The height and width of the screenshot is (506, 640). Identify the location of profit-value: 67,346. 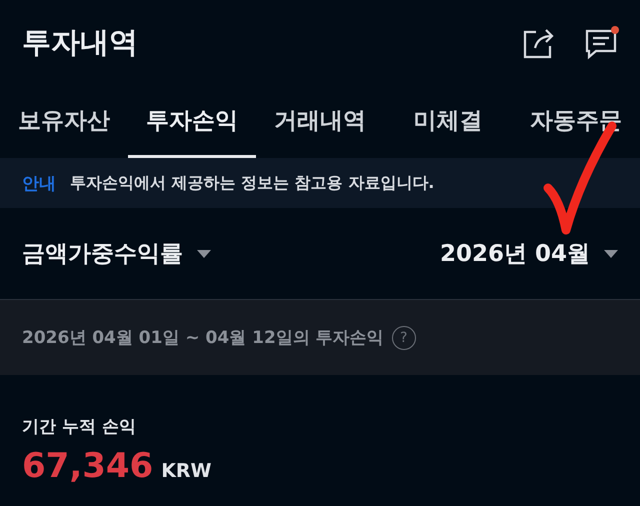
(88, 466).